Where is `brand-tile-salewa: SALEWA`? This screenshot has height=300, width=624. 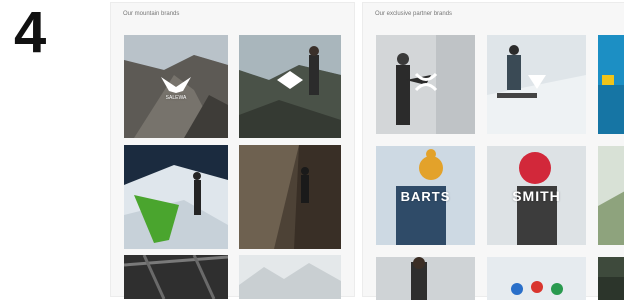 brand-tile-salewa: SALEWA is located at coordinates (176, 86).